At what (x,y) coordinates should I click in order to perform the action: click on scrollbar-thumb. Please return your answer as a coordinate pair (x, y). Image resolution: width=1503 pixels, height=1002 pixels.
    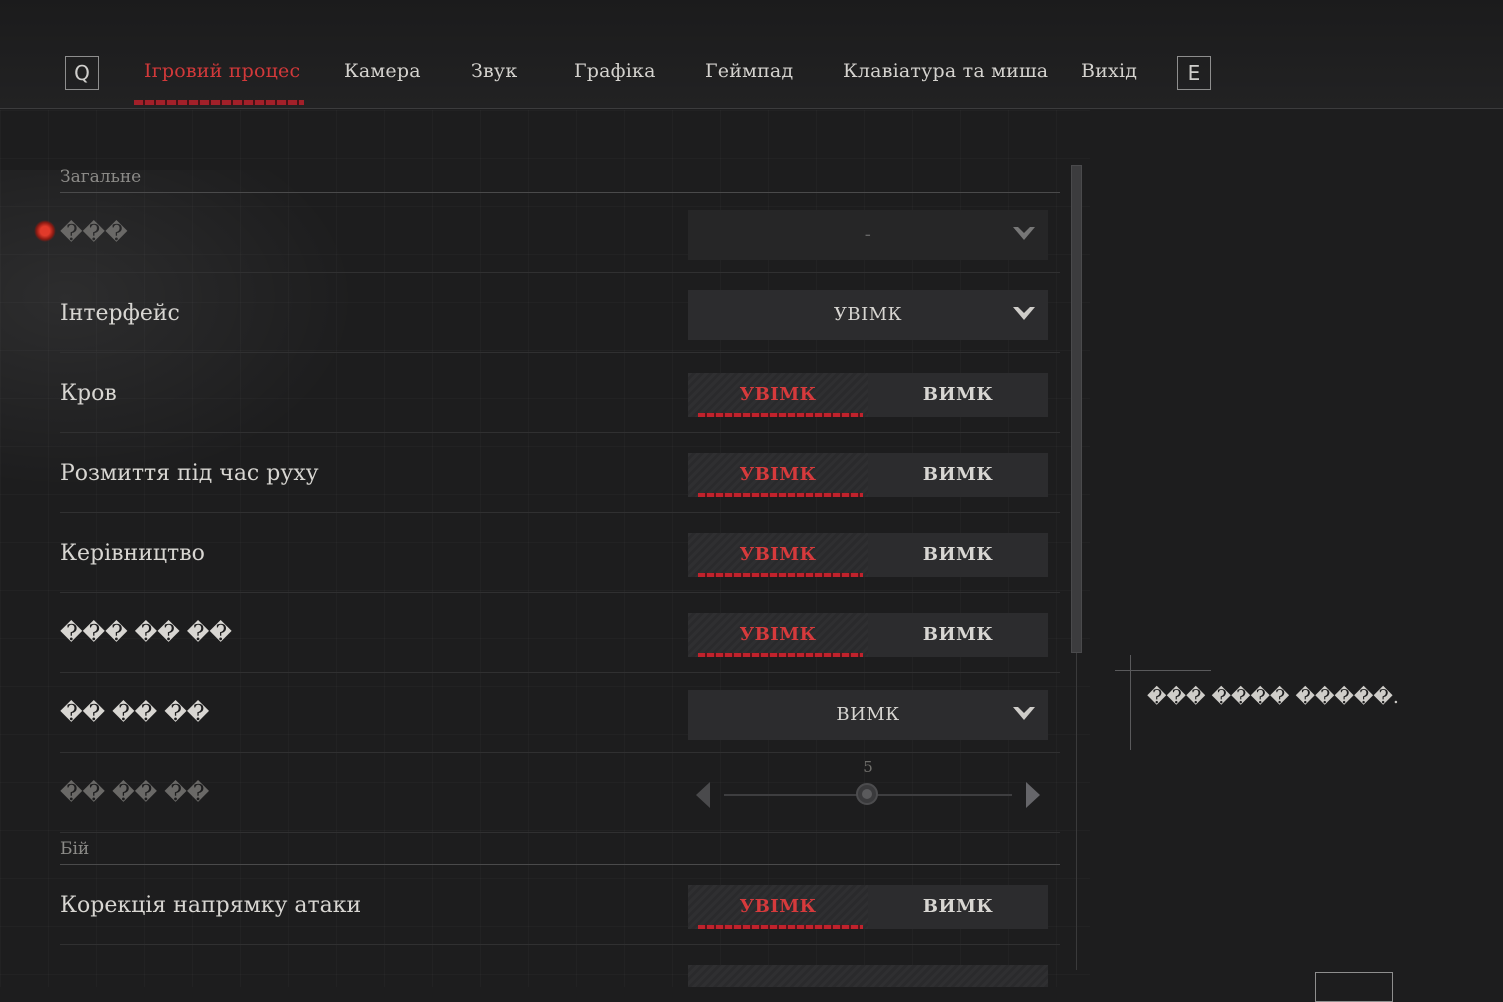
    Looking at the image, I should click on (1076, 409).